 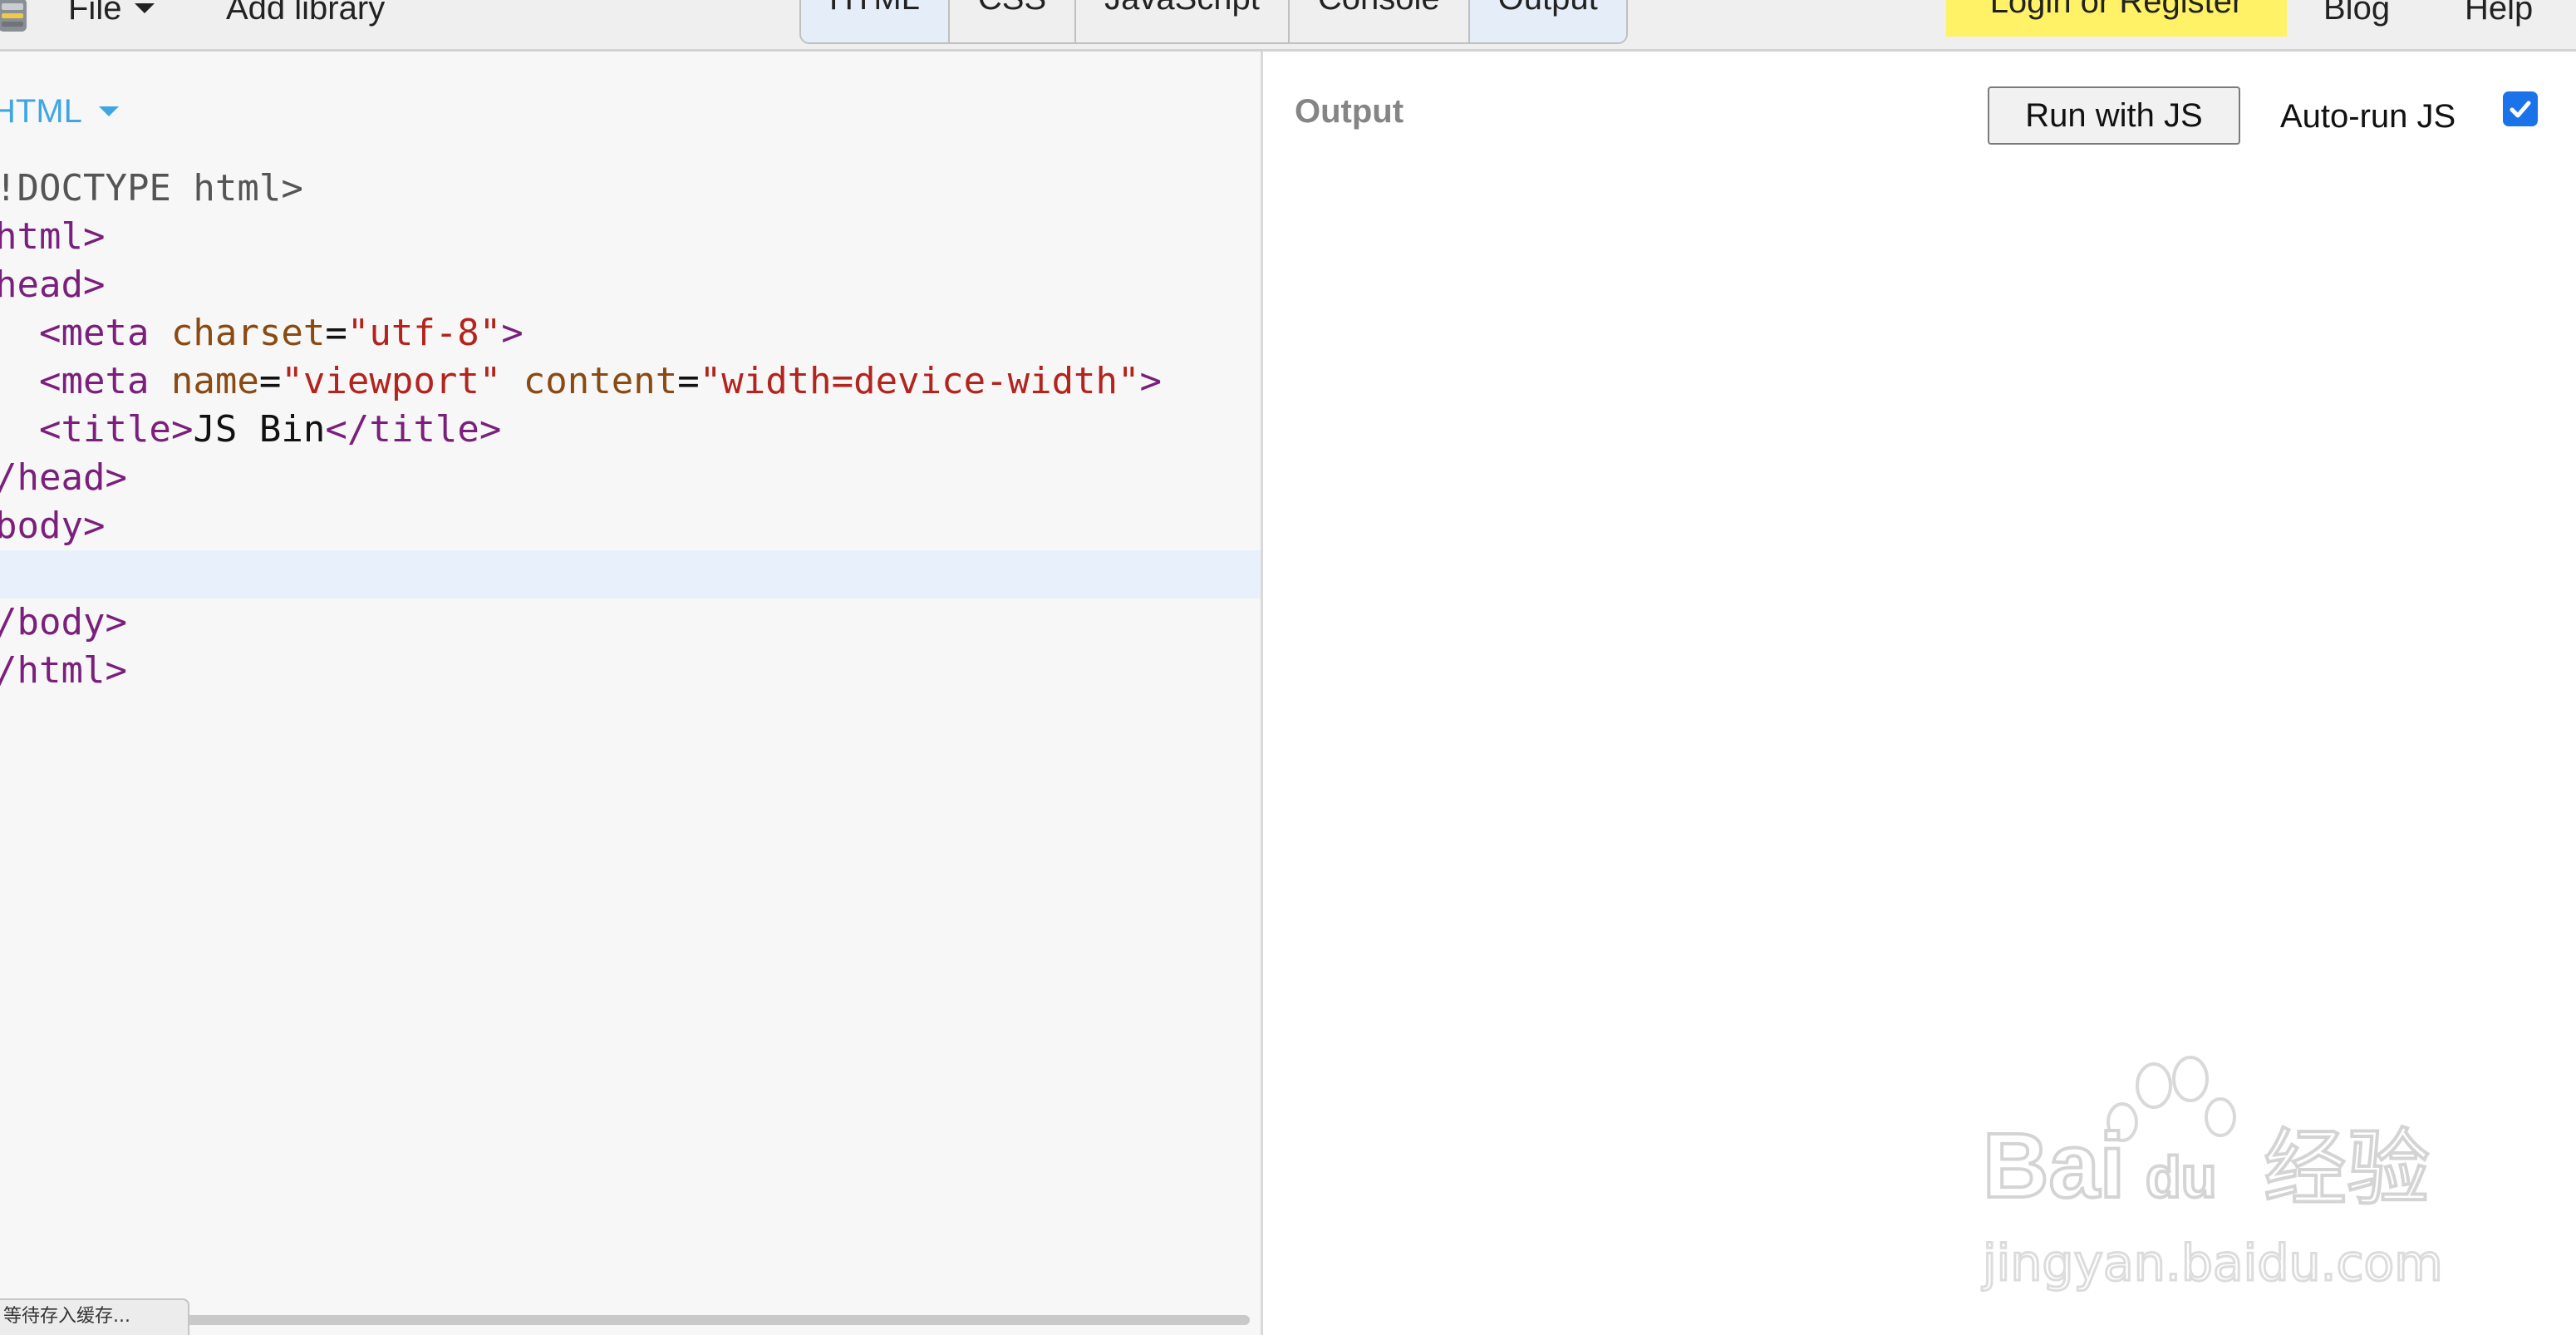 What do you see at coordinates (2054, 1166) in the screenshot?
I see `watermark-brand-left: Bai` at bounding box center [2054, 1166].